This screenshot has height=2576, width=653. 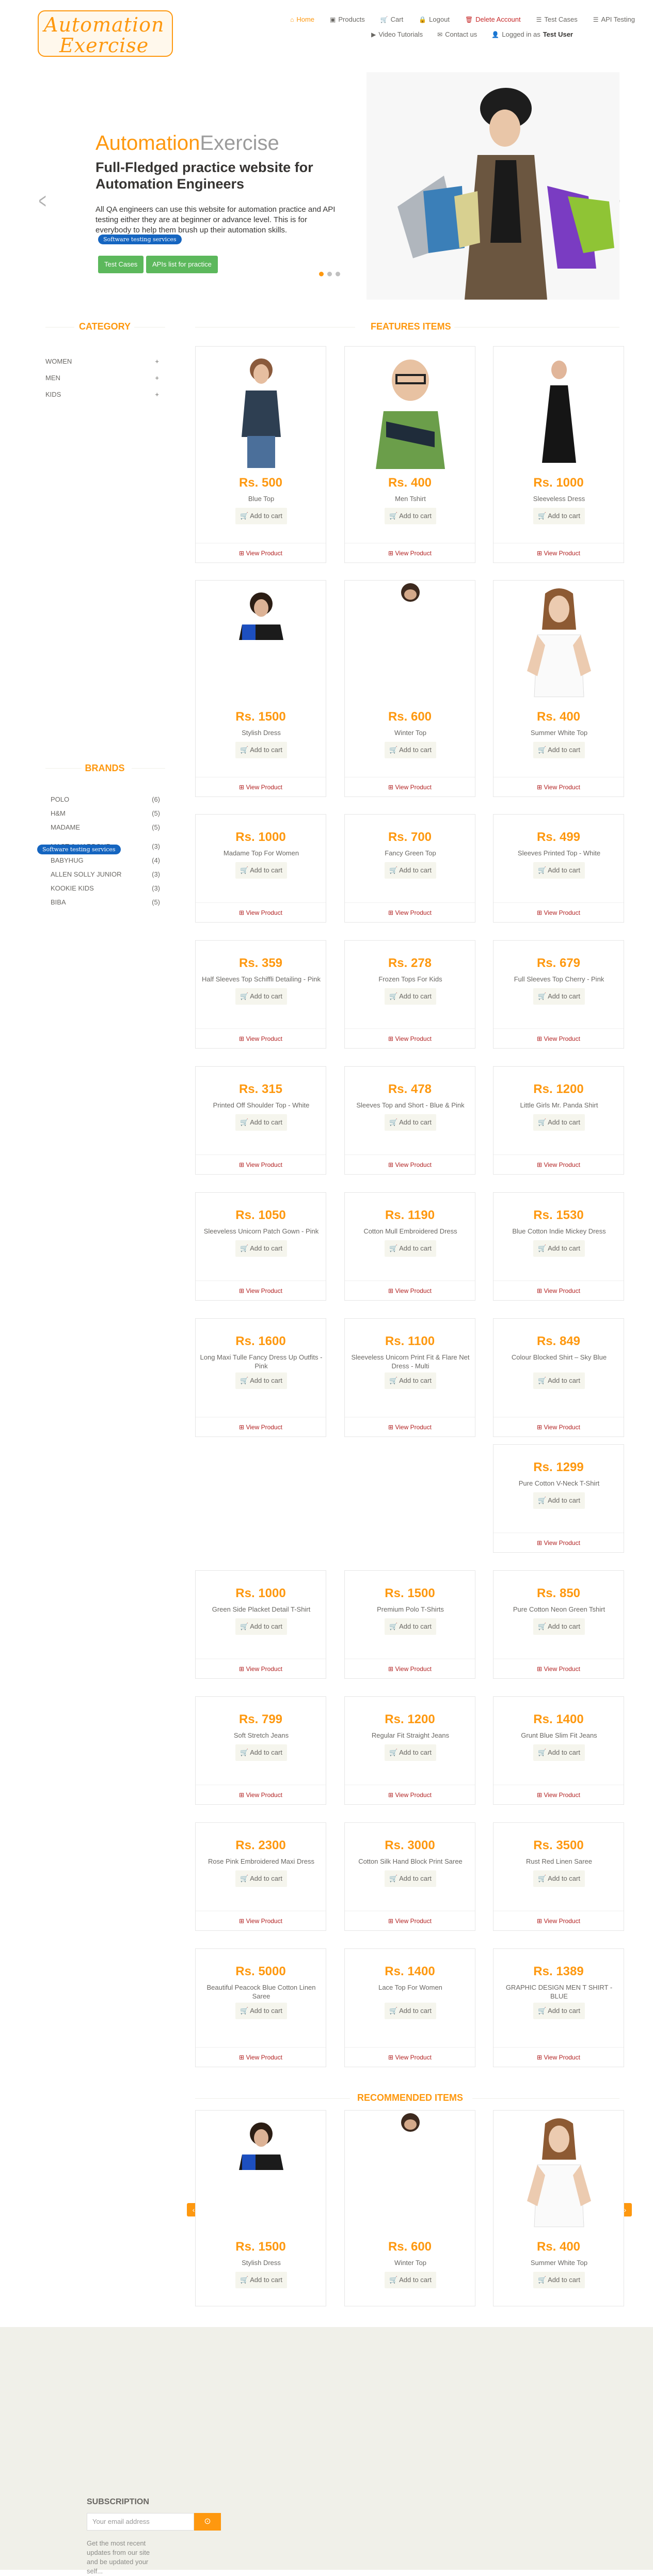 What do you see at coordinates (141, 2522) in the screenshot?
I see `subscribe-email-input: Your email address` at bounding box center [141, 2522].